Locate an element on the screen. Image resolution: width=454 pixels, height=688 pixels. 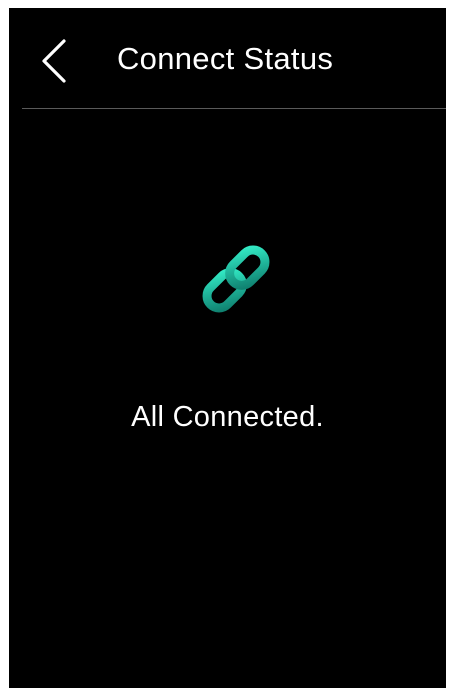
header-bar: Connect Status is located at coordinates (227, 58).